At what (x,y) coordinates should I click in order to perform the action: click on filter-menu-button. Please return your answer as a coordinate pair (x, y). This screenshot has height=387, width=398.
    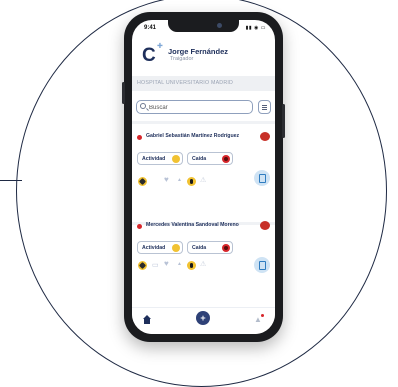
    Looking at the image, I should click on (264, 107).